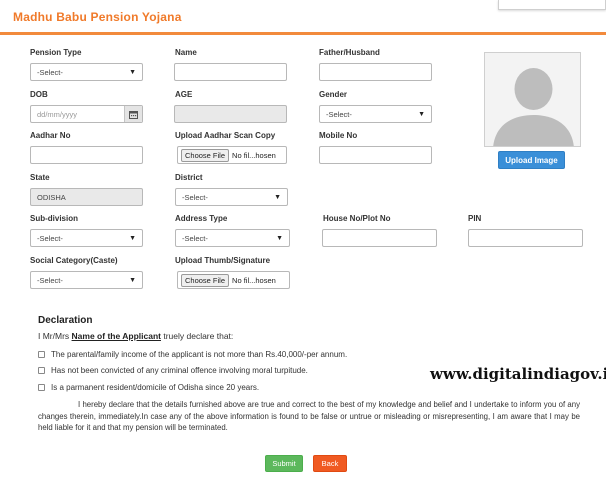  I want to click on back-button: Back, so click(330, 463).